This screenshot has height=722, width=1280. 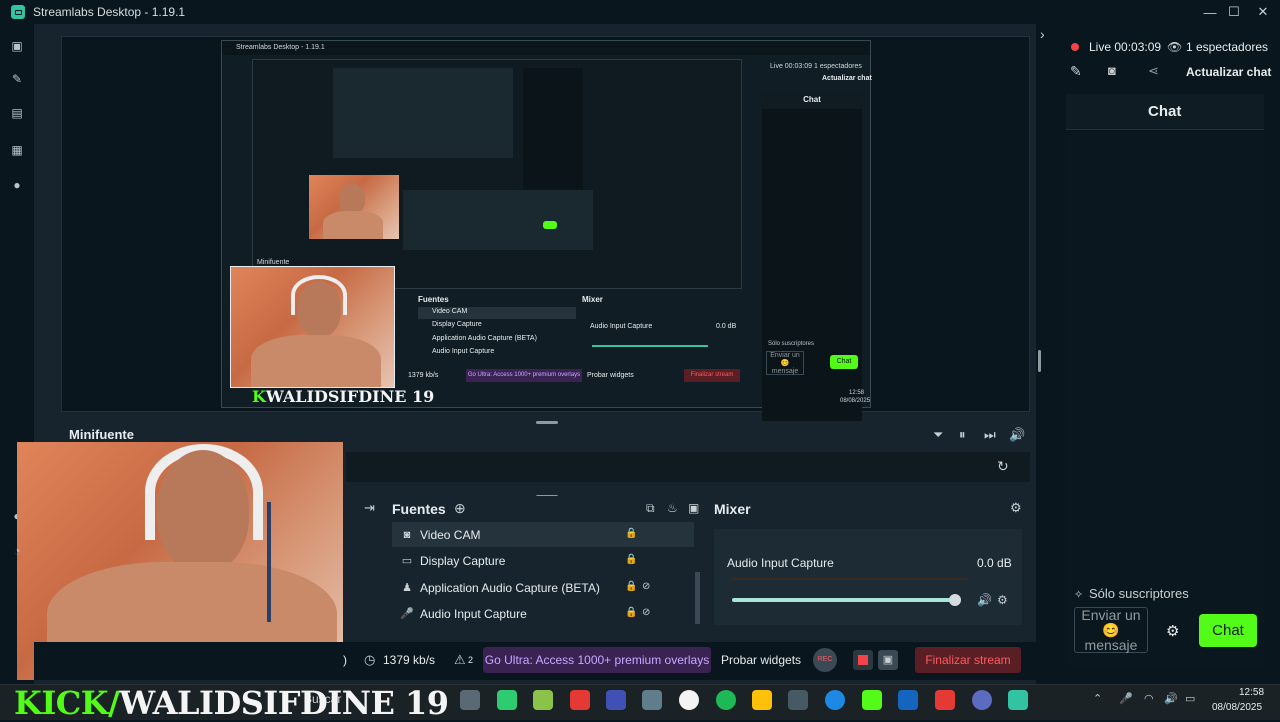 What do you see at coordinates (407, 614) in the screenshot?
I see `mic-icon: 🎤` at bounding box center [407, 614].